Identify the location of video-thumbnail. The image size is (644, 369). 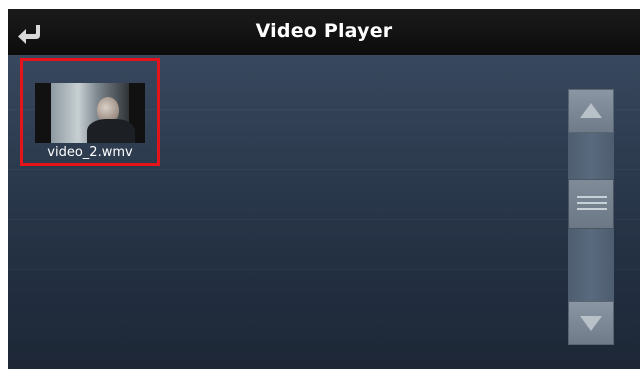
(90, 113).